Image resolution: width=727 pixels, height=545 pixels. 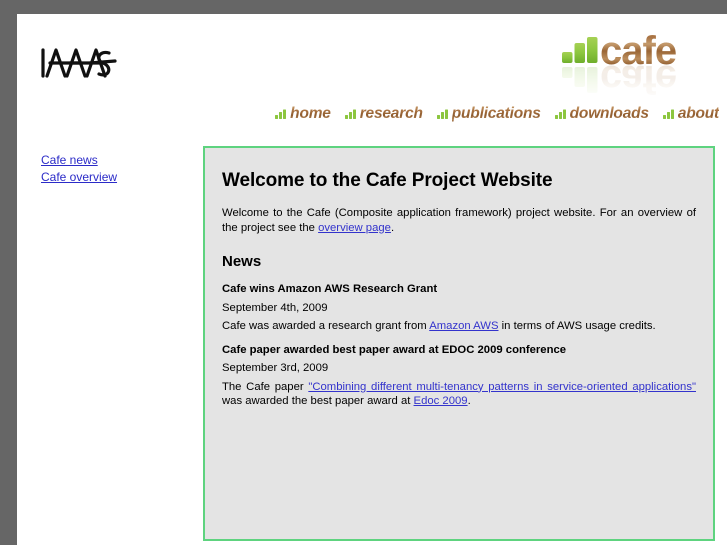 What do you see at coordinates (577, 326) in the screenshot?
I see `news-body-after: in terms of AWS usage credits.` at bounding box center [577, 326].